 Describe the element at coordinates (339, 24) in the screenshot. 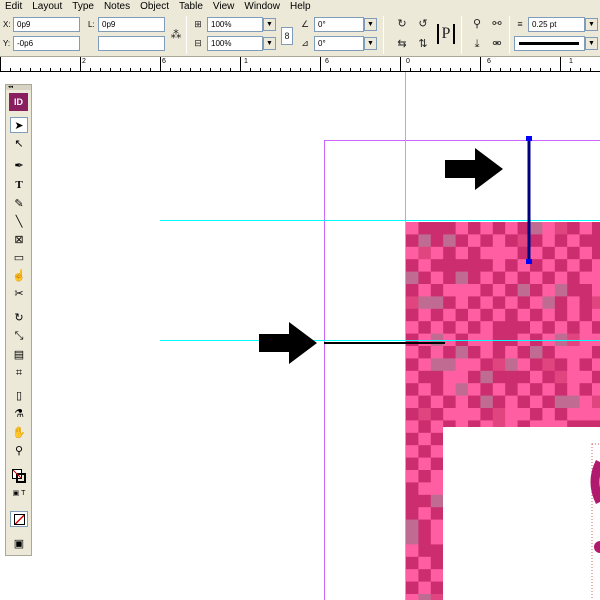

I see `rotate-field: 0°` at that location.